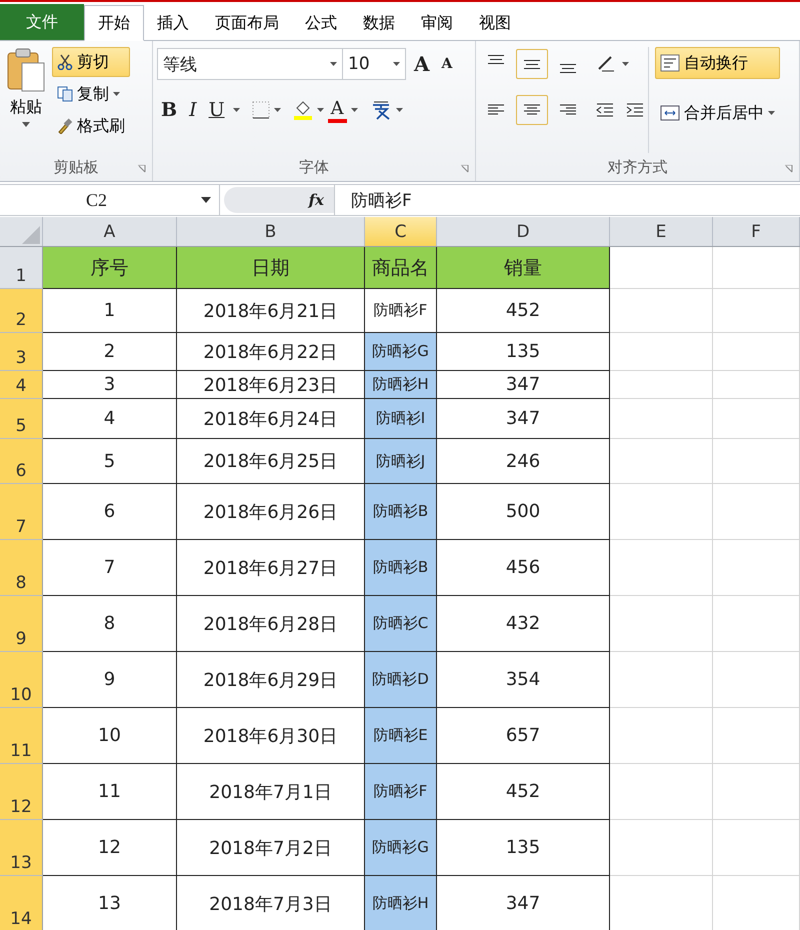 This screenshot has width=800, height=930. What do you see at coordinates (422, 64) in the screenshot?
I see `grow-font-button: A` at bounding box center [422, 64].